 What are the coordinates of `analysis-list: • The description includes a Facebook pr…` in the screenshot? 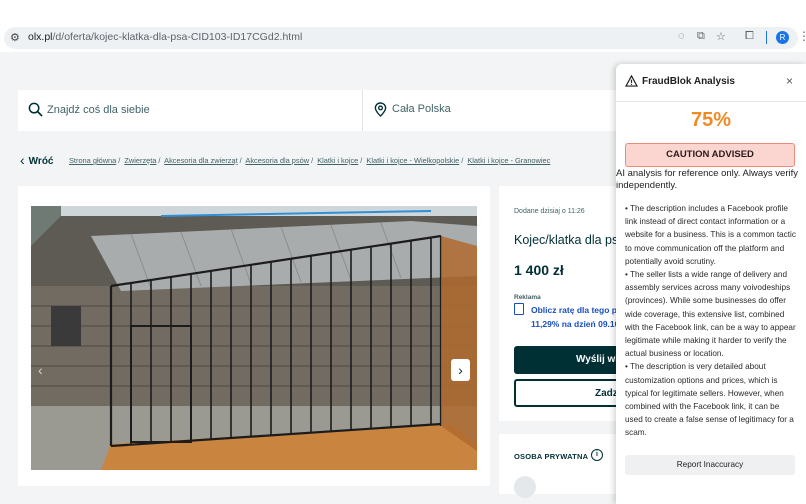 It's located at (711, 327).